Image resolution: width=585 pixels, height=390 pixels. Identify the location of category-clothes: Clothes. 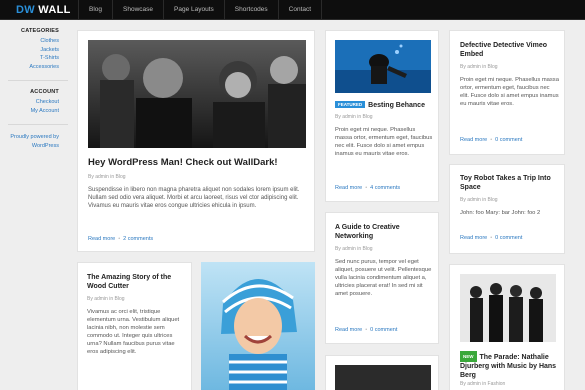
(29, 41).